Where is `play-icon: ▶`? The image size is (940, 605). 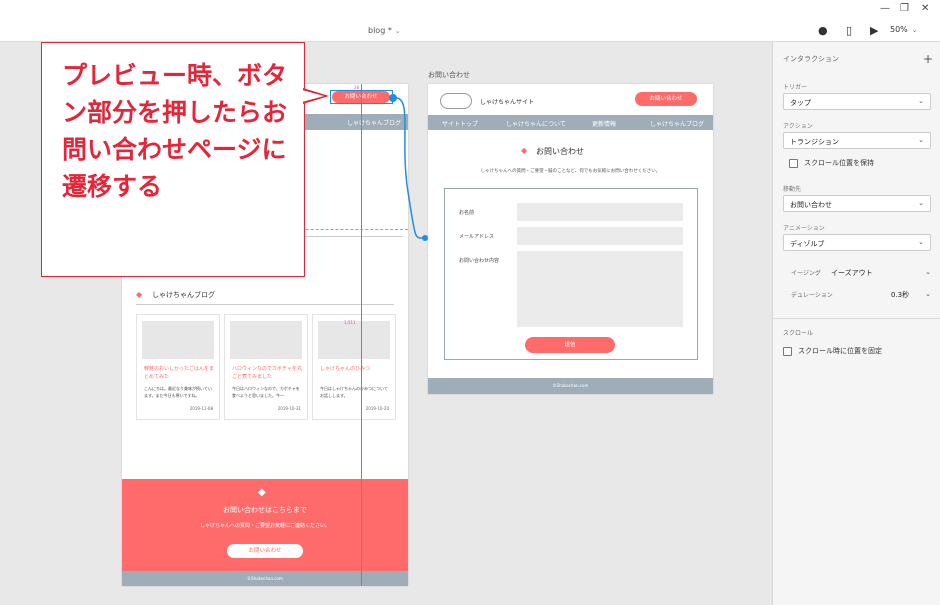 play-icon: ▶ is located at coordinates (874, 30).